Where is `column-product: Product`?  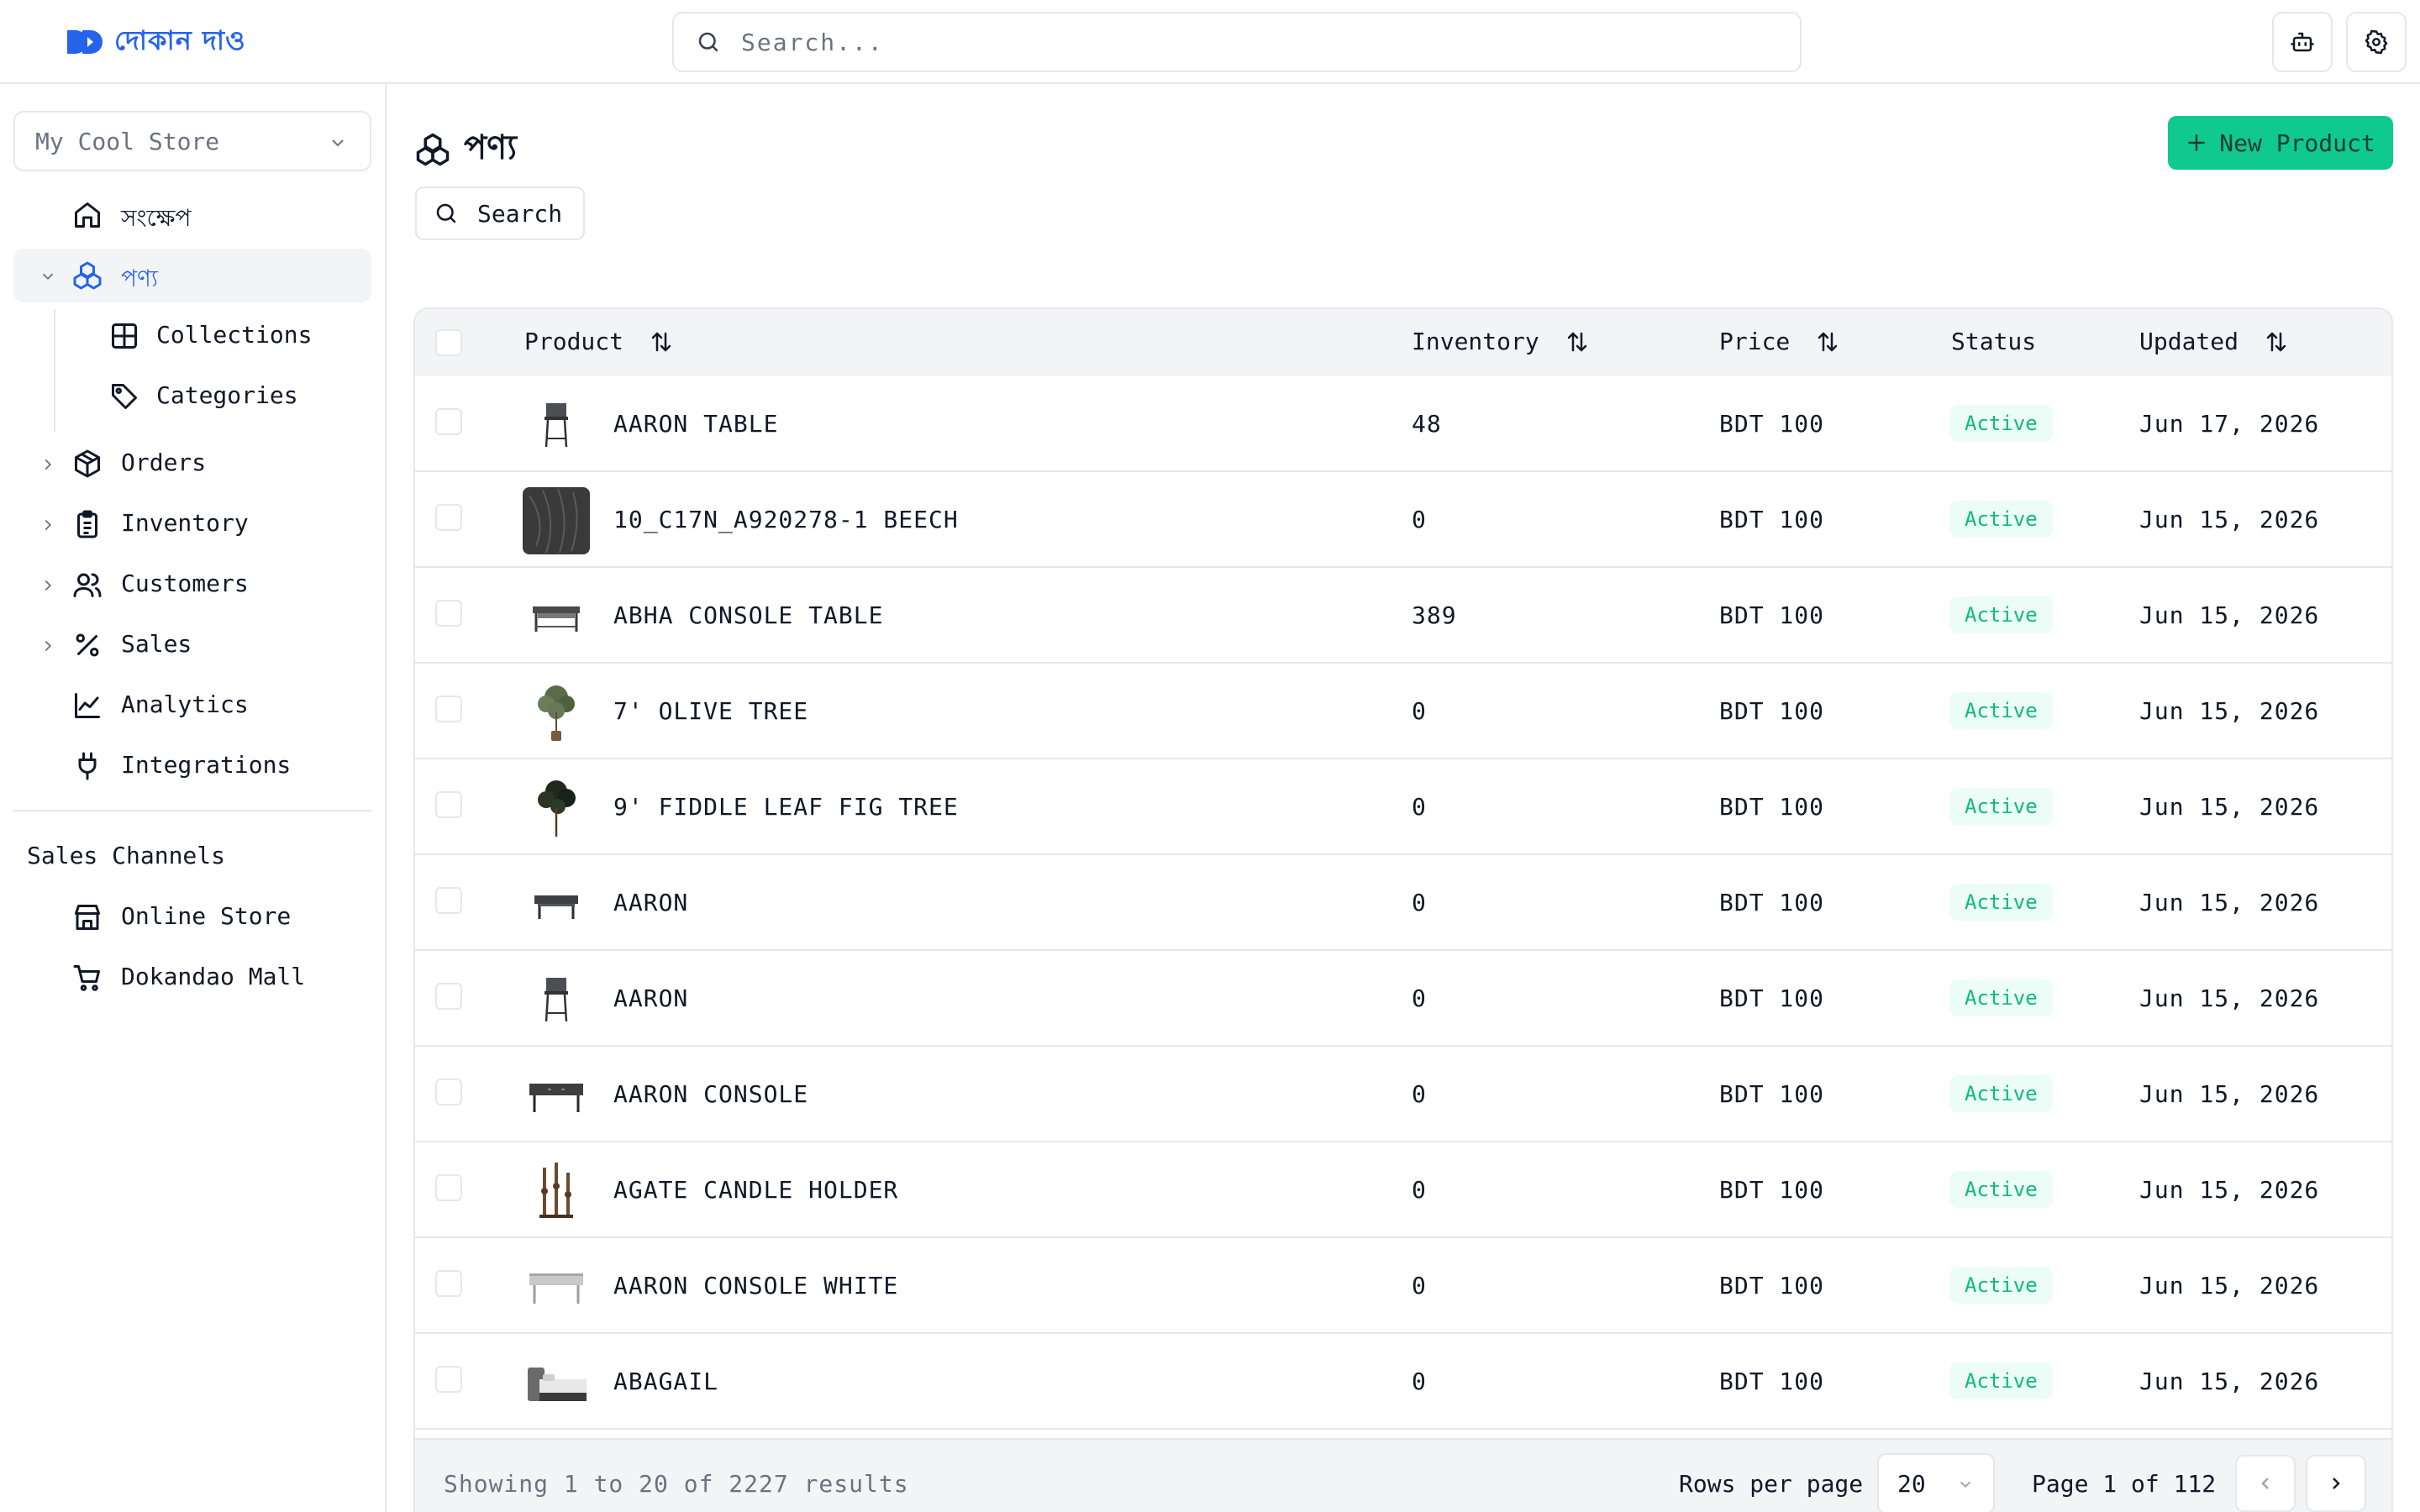
column-product: Product is located at coordinates (599, 341).